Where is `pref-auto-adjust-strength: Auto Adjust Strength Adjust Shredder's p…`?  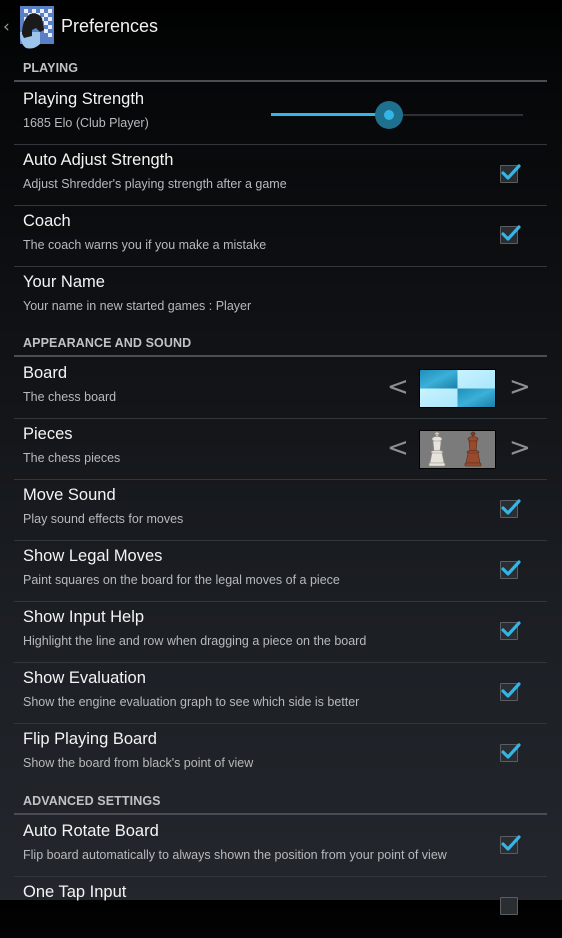
pref-auto-adjust-strength: Auto Adjust Strength Adjust Shredder's p… is located at coordinates (280, 175).